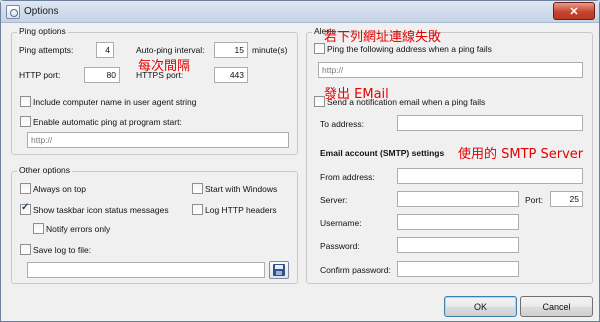 The width and height of the screenshot is (600, 322). Describe the element at coordinates (241, 189) in the screenshot. I see `start-with-windows-label: Start with Windows` at that location.